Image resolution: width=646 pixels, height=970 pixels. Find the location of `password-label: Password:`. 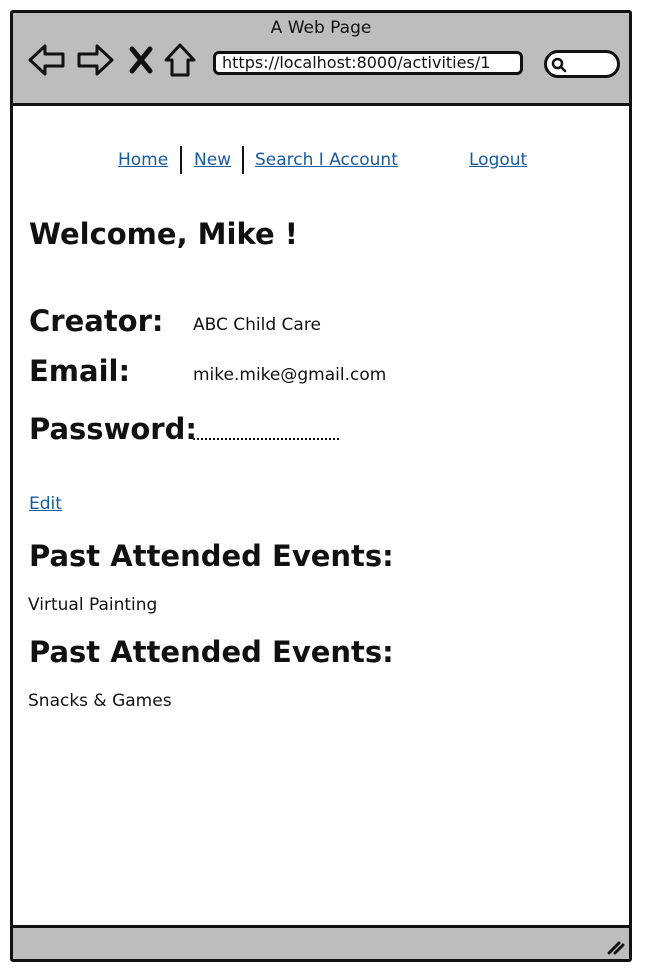

password-label: Password: is located at coordinates (113, 429).